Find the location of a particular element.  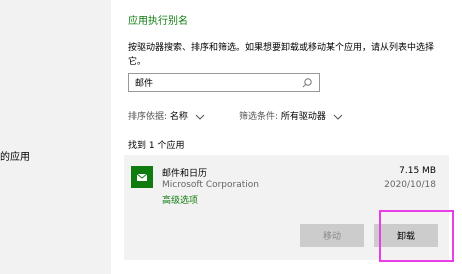

envelope-icon is located at coordinates (142, 177).